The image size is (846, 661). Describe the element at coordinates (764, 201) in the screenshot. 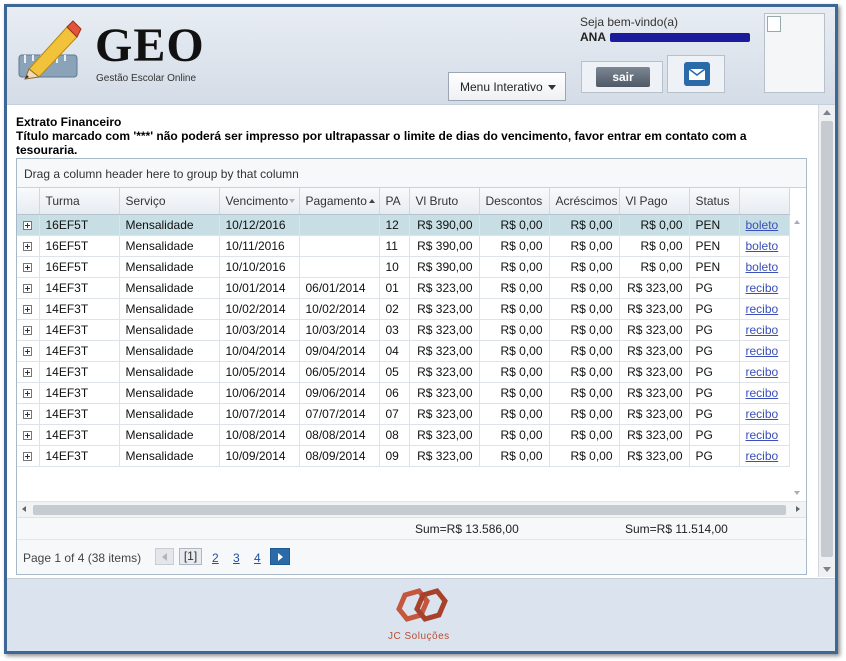

I see `col-action` at that location.